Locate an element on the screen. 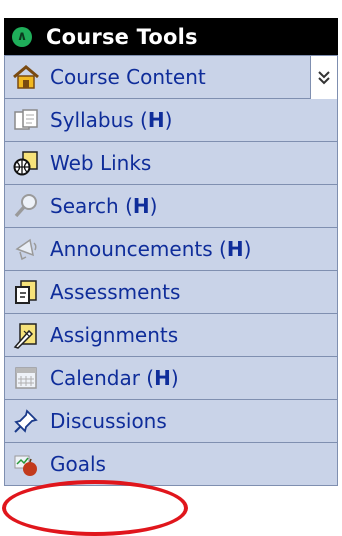  menu-item-label: Announcements (H) is located at coordinates (151, 249).